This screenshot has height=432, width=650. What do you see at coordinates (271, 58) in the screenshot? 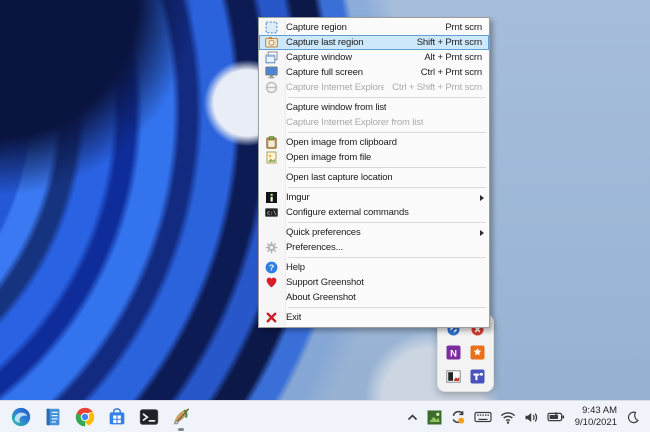
I see `capture-window-icon` at bounding box center [271, 58].